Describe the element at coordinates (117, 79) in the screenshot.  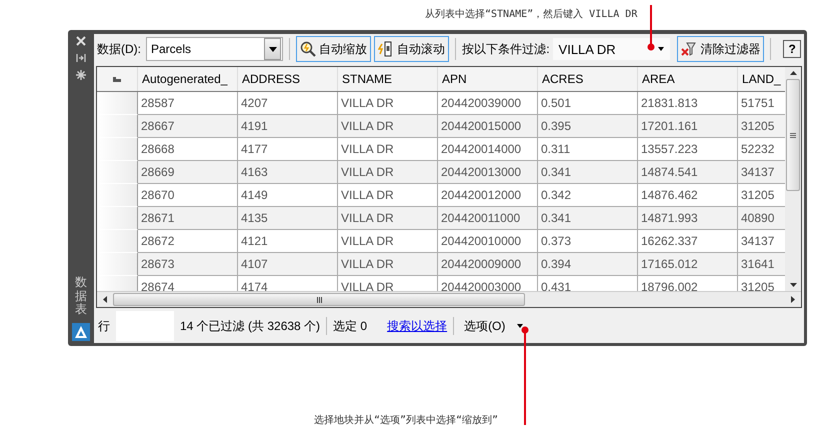
I see `select-all-icon` at that location.